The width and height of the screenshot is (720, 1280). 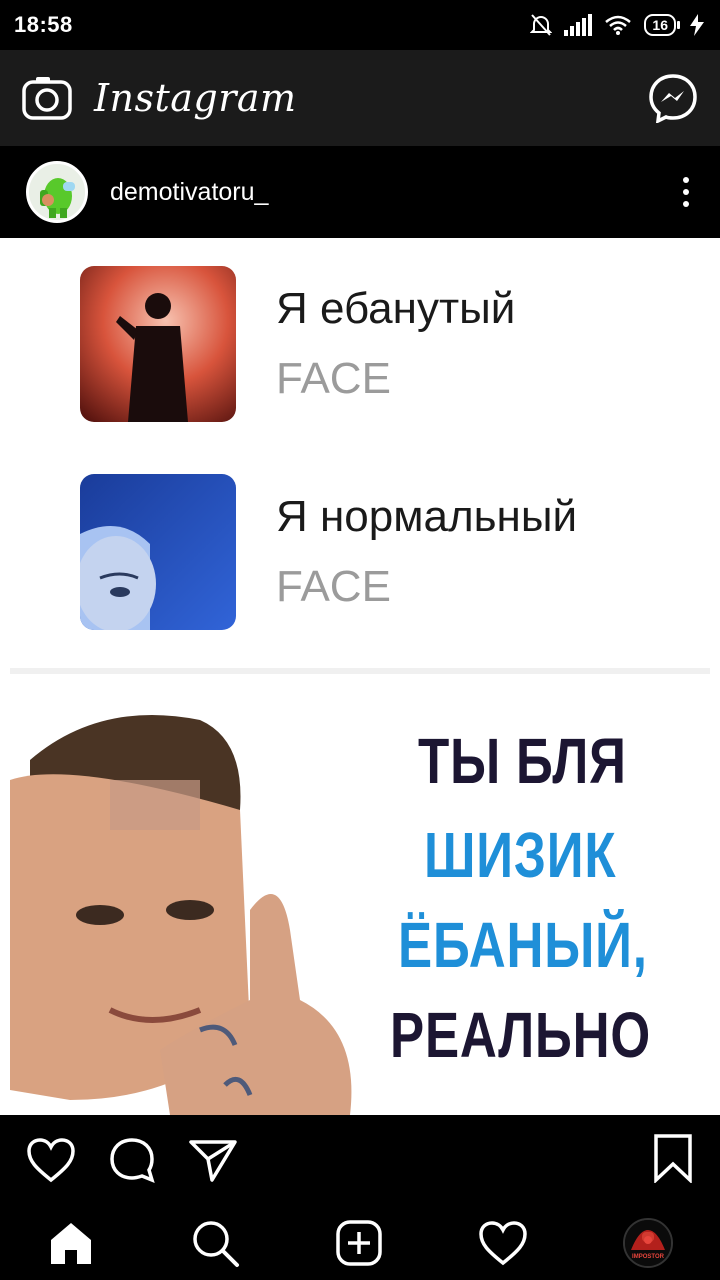 I want to click on messenger-icon, so click(x=673, y=98).